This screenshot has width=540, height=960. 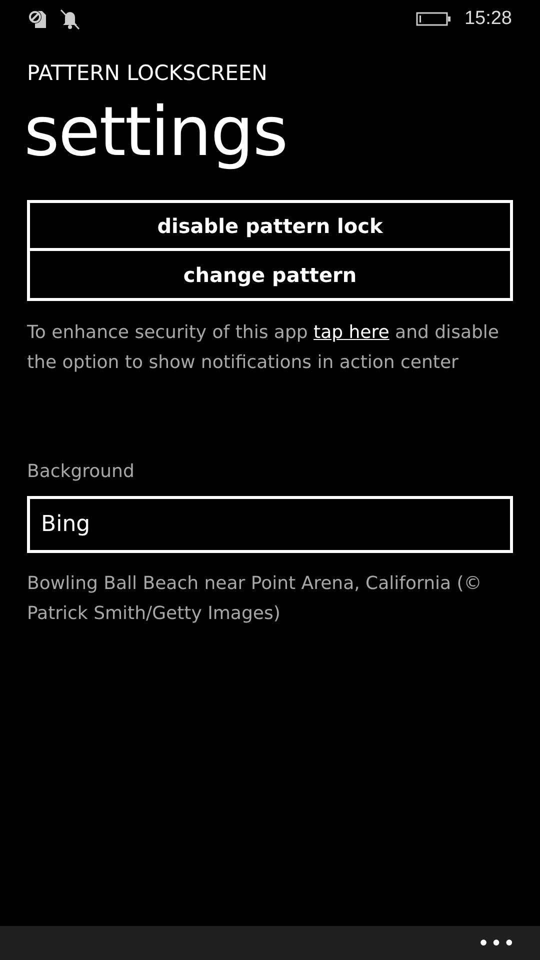 I want to click on security-notice: To enhance security of this app tap here and disable the option to show notifications in action center, so click(x=263, y=348).